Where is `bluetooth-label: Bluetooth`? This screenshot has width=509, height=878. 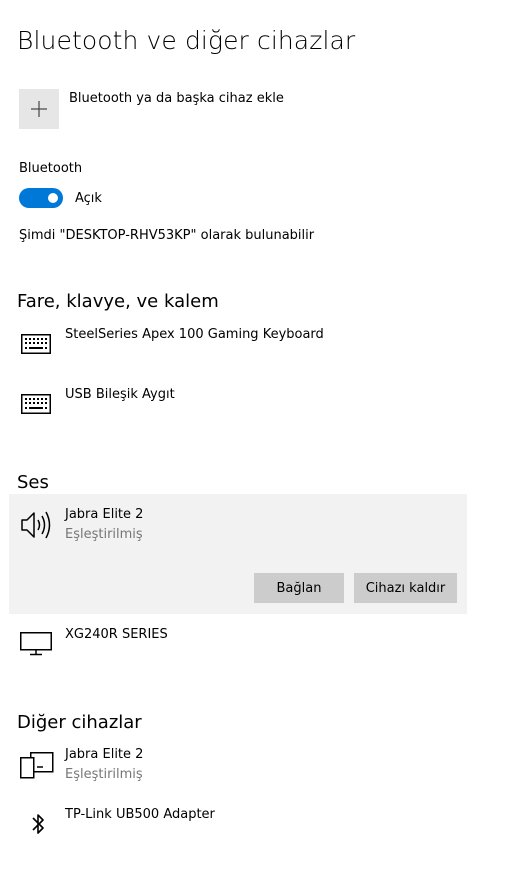 bluetooth-label: Bluetooth is located at coordinates (51, 168).